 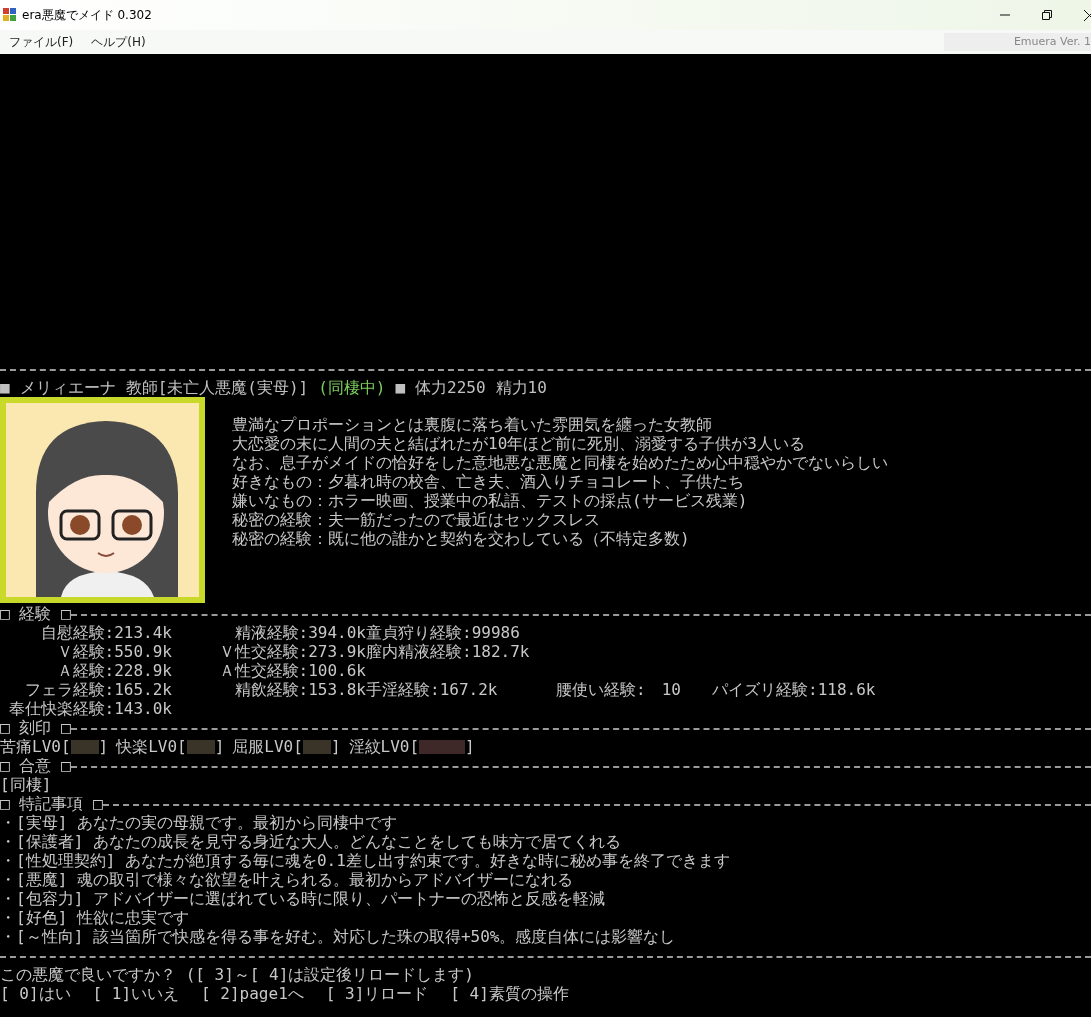 I want to click on description-line: 豊満なプロポーションとは裏腹に落ち着いた雰囲気を纏った女教師, so click(x=472, y=424).